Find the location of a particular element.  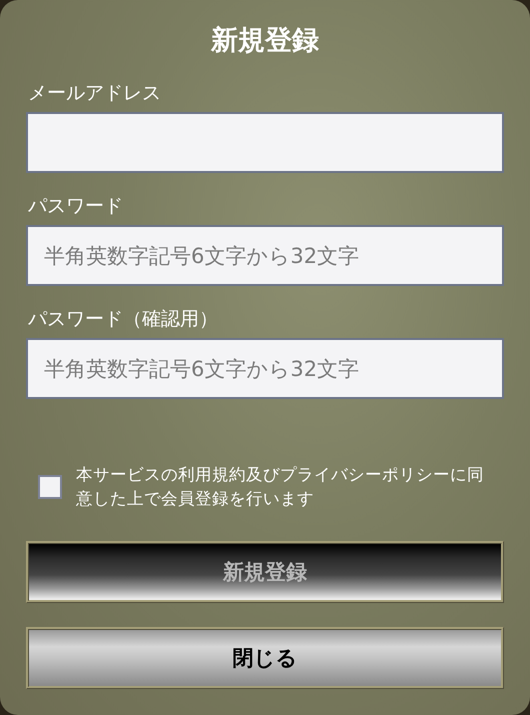

checkbox is located at coordinates (50, 487).